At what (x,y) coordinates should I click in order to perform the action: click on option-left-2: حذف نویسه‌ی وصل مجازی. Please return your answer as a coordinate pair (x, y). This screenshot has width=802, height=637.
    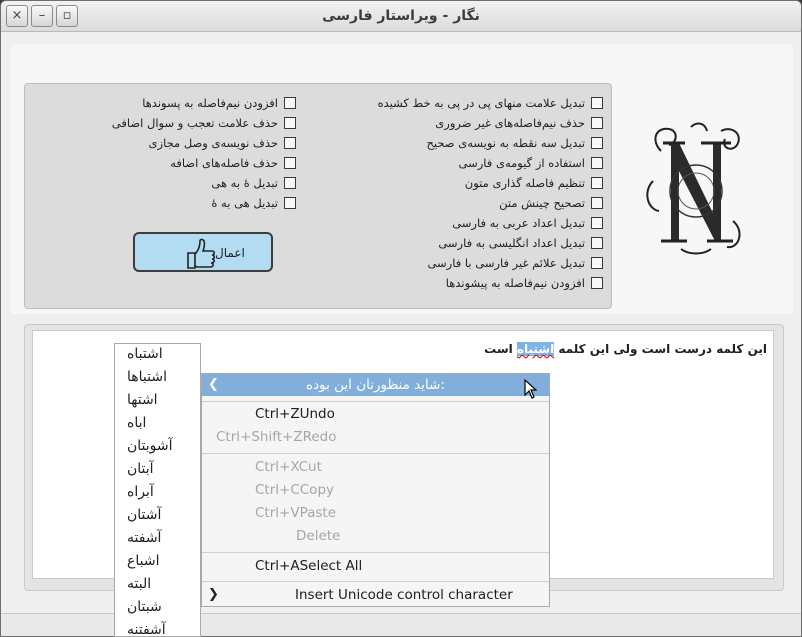
    Looking at the image, I should click on (222, 143).